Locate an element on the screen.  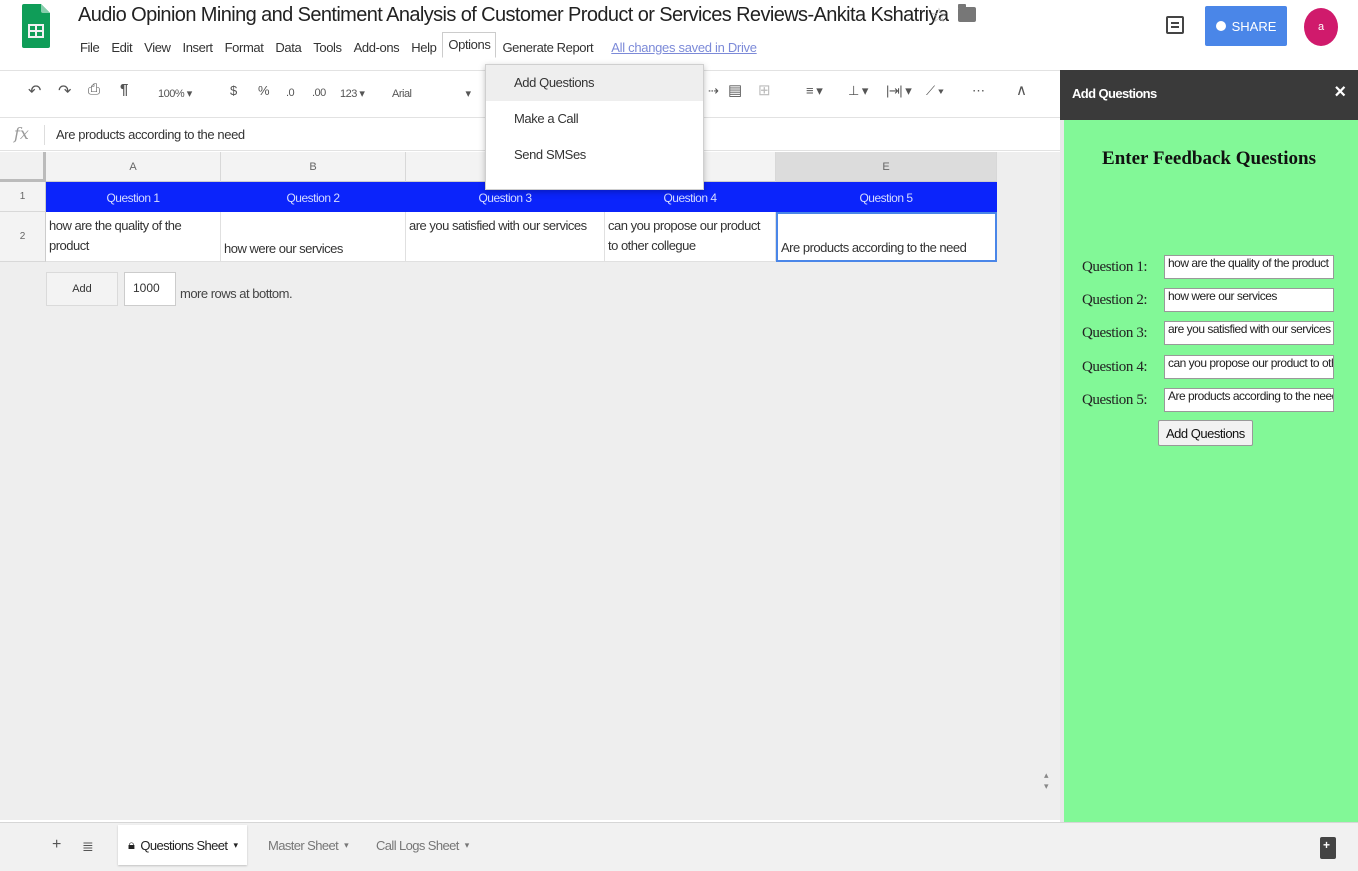
cell-e1: Question 5 is located at coordinates (886, 197).